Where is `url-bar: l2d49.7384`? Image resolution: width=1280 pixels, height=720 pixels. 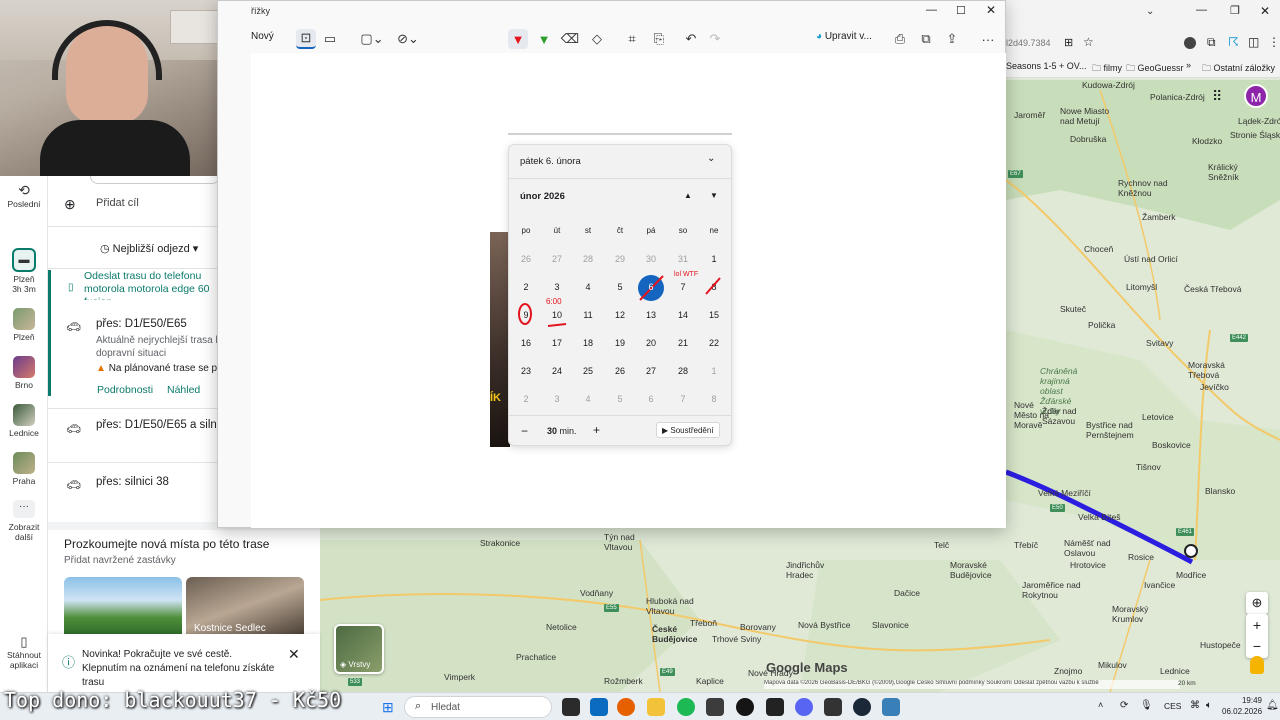 url-bar: l2d49.7384 is located at coordinates (1036, 43).